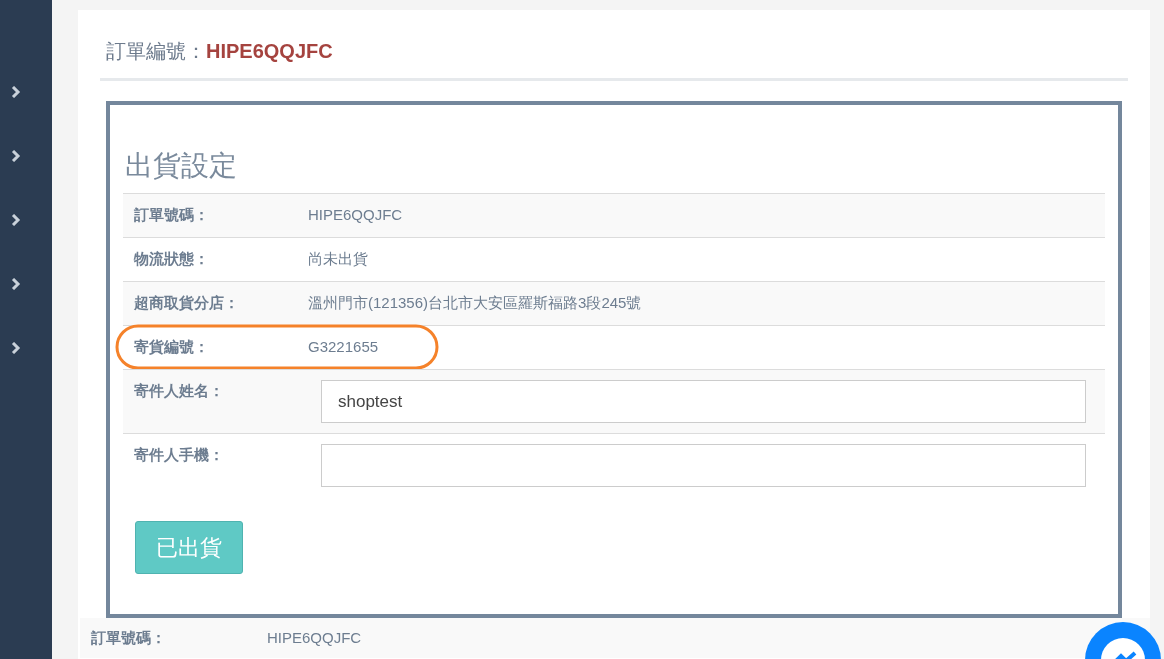 This screenshot has width=1164, height=659. Describe the element at coordinates (343, 347) in the screenshot. I see `field-value: G3221655` at that location.